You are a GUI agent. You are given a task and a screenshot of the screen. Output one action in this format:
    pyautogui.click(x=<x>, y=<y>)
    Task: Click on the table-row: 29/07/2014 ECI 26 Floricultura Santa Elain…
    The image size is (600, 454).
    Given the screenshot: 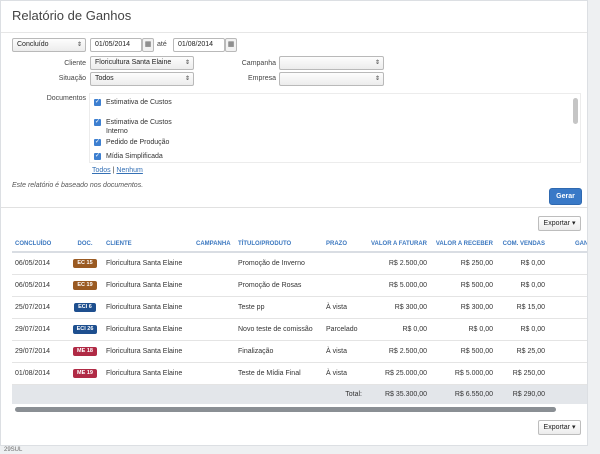 What is the action you would take?
    pyautogui.click(x=299, y=329)
    